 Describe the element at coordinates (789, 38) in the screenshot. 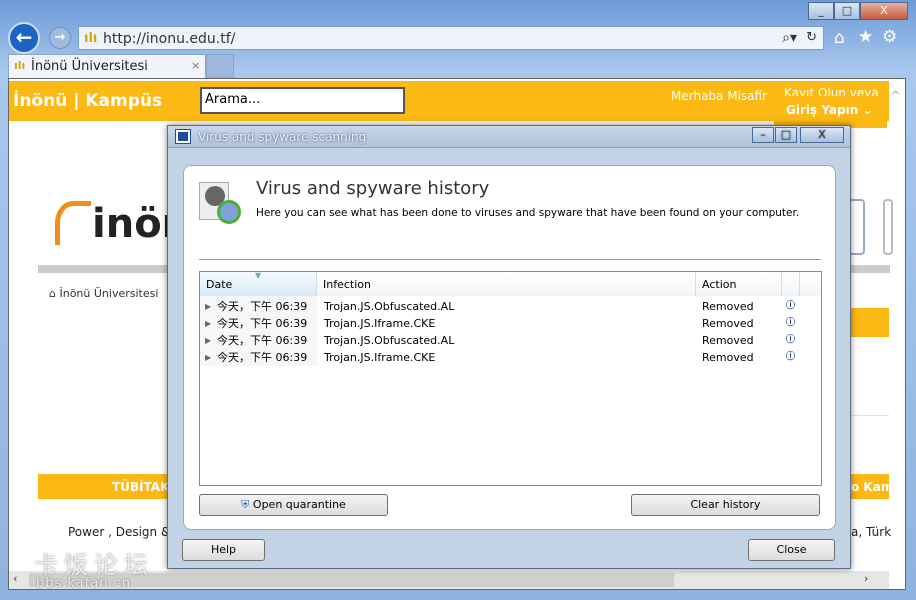

I see `search-icon: ⌕▾` at that location.